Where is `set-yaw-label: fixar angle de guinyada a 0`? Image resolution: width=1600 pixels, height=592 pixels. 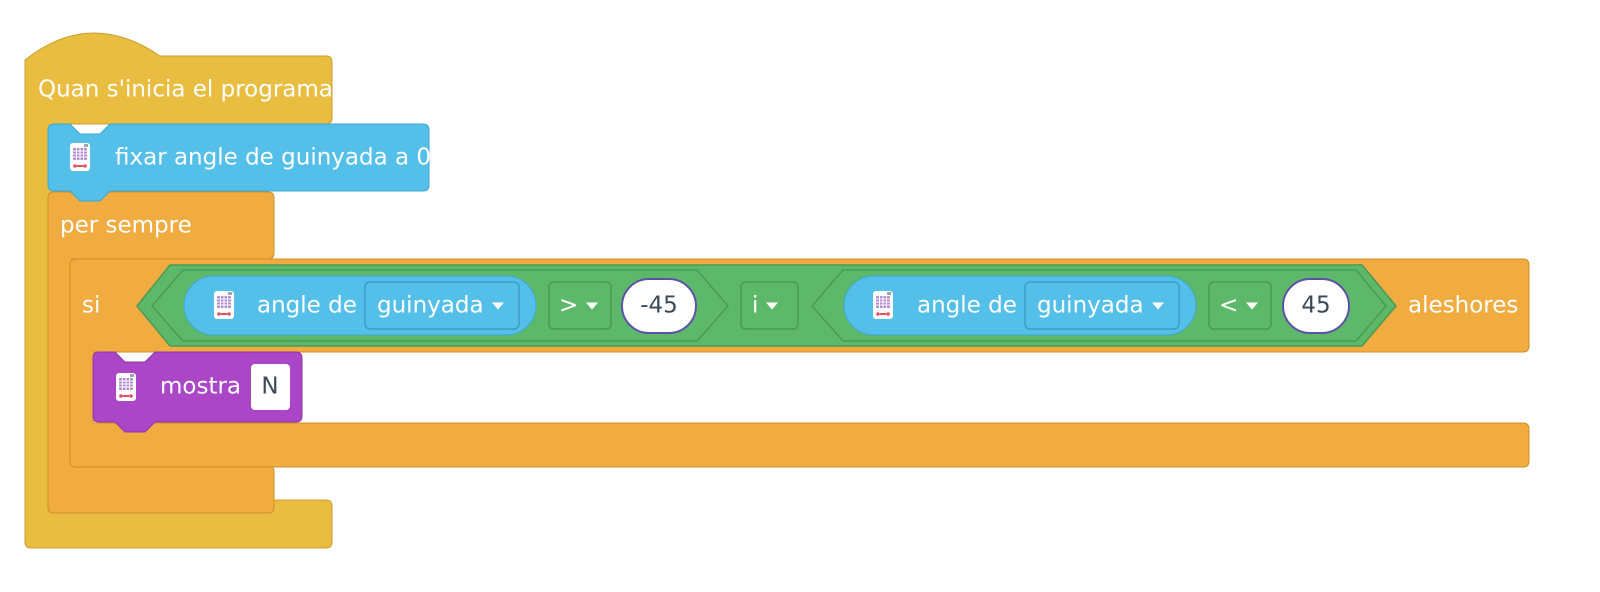 set-yaw-label: fixar angle de guinyada a 0 is located at coordinates (273, 157).